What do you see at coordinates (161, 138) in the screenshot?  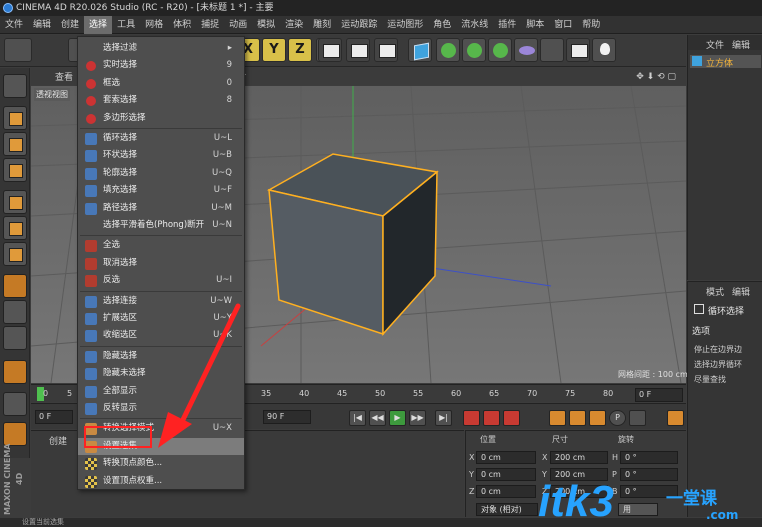 I see `select-menu-item: 循环选择 U~L` at bounding box center [161, 138].